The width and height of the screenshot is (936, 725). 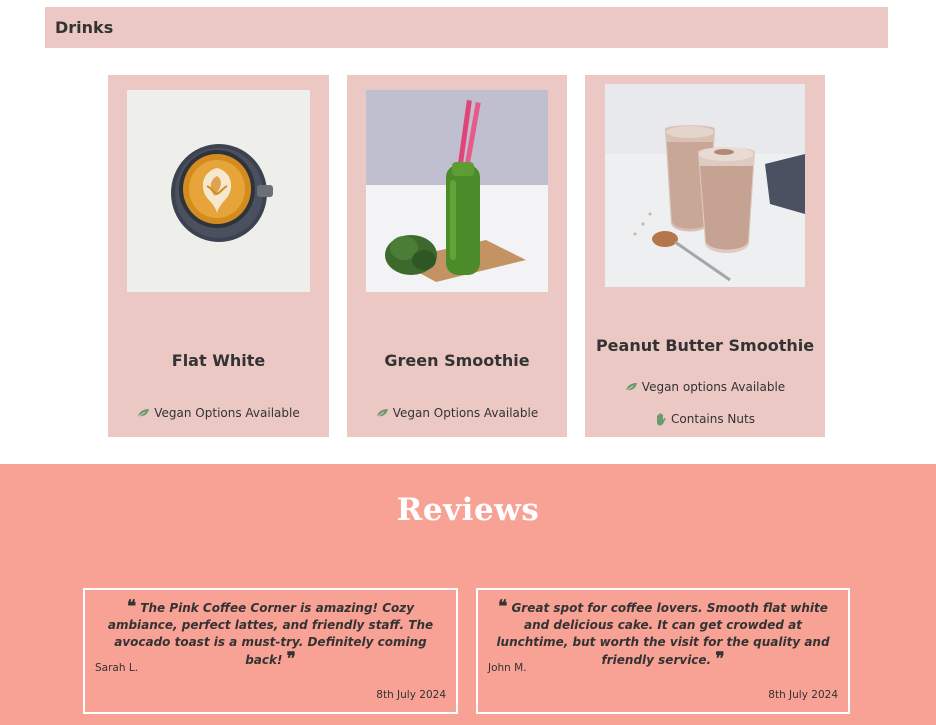 I want to click on drinks-title: Drinks, so click(x=84, y=27).